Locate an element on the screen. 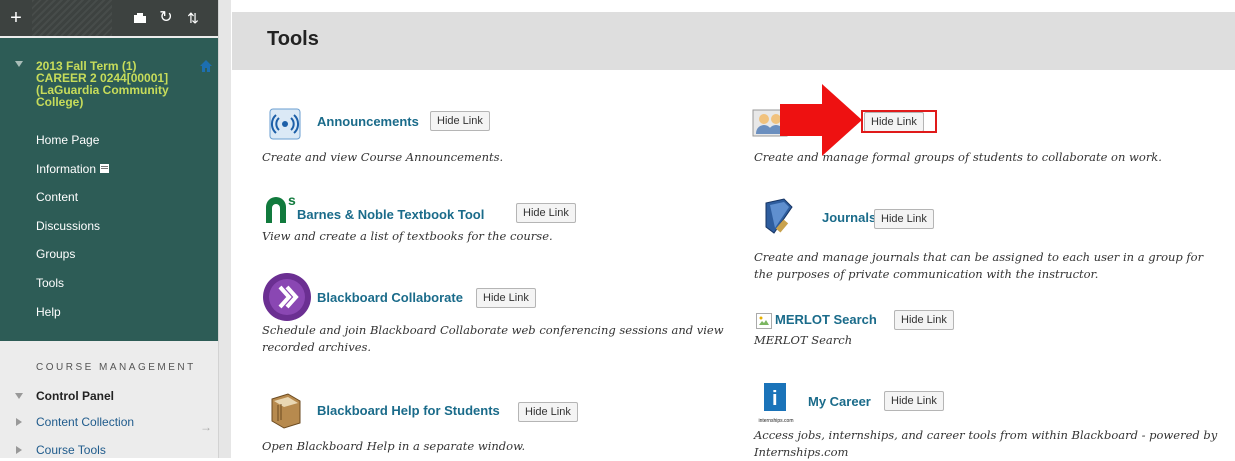 This screenshot has width=1235, height=461. sidebar-item-groups: Groups is located at coordinates (55, 254).